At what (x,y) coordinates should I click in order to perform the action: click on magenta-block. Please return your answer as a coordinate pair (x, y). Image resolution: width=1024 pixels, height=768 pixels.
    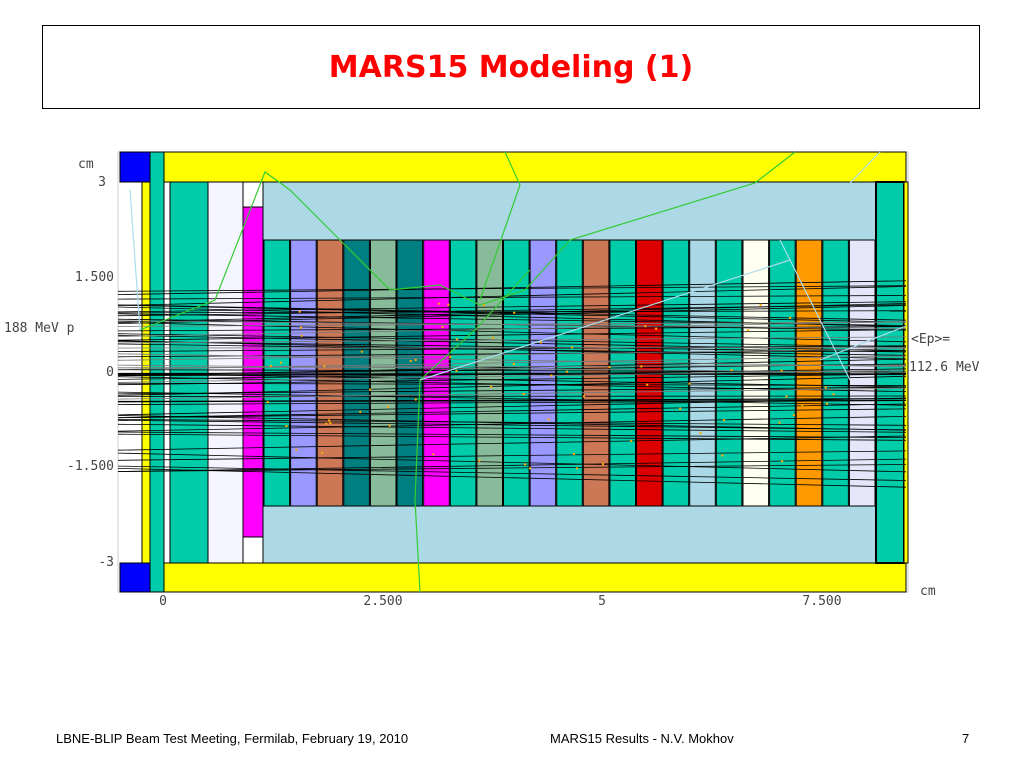
    Looking at the image, I should click on (253, 372).